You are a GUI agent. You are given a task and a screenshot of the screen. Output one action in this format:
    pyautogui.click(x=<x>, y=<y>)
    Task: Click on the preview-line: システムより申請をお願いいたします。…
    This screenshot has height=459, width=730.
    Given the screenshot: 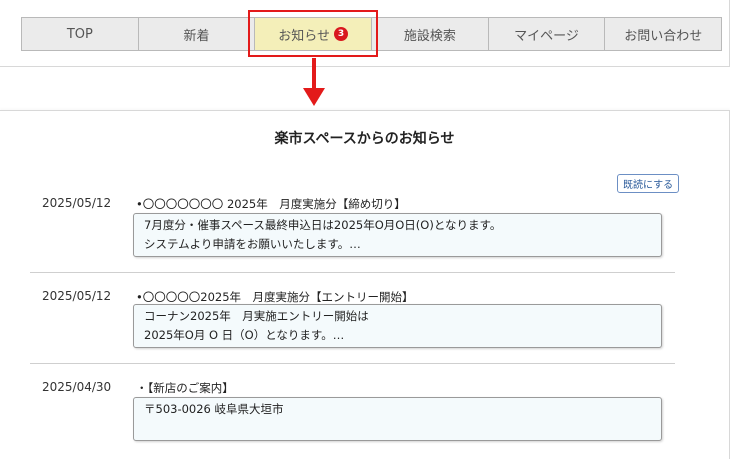 What is the action you would take?
    pyautogui.click(x=252, y=244)
    